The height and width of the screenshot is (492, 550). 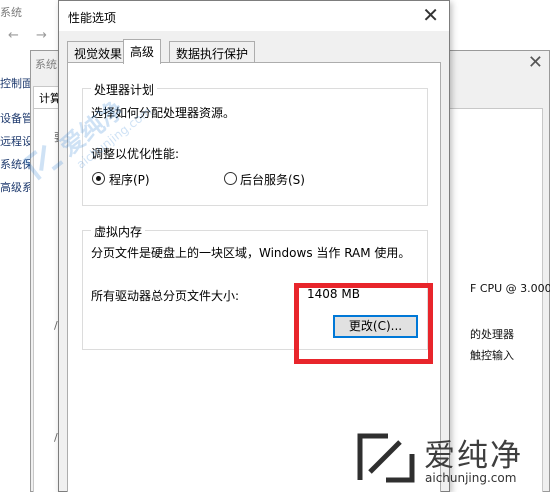 What do you see at coordinates (16, 83) in the screenshot?
I see `sidebar-item-control-panel: 控制面` at bounding box center [16, 83].